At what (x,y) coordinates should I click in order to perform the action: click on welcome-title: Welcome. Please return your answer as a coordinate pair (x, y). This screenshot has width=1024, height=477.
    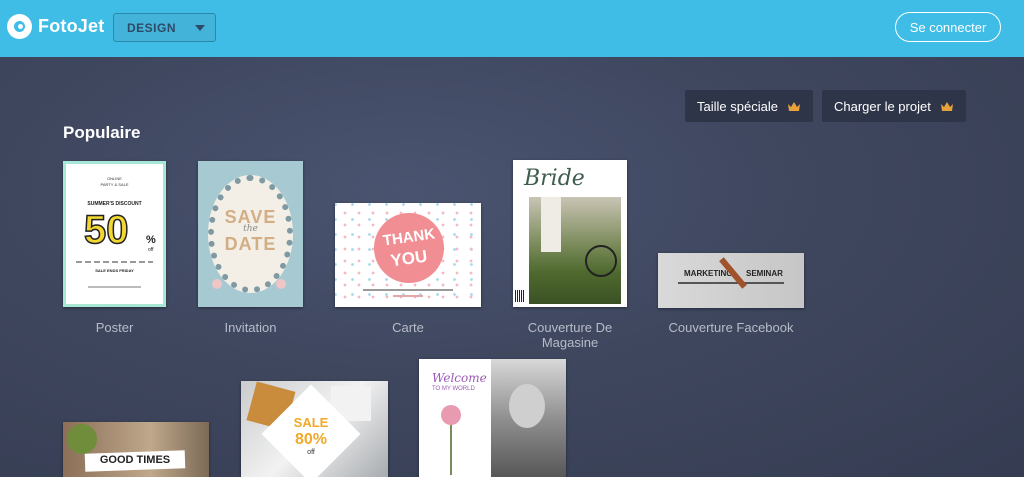
    Looking at the image, I should click on (459, 378).